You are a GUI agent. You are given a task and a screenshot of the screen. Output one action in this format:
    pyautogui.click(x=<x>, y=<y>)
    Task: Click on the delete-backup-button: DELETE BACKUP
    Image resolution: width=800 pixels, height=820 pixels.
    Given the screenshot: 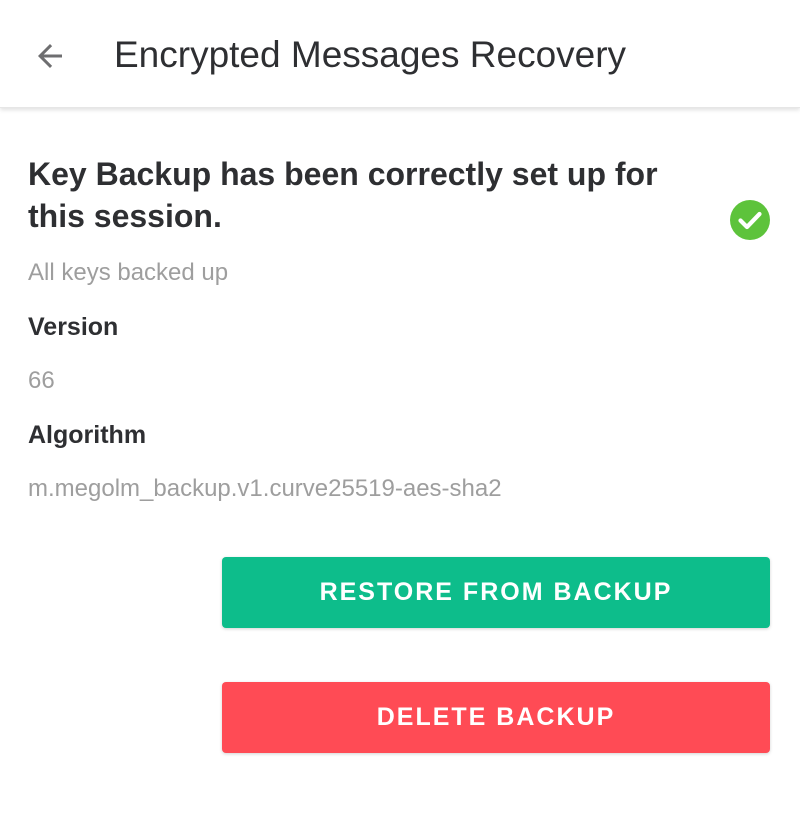 What is the action you would take?
    pyautogui.click(x=496, y=717)
    